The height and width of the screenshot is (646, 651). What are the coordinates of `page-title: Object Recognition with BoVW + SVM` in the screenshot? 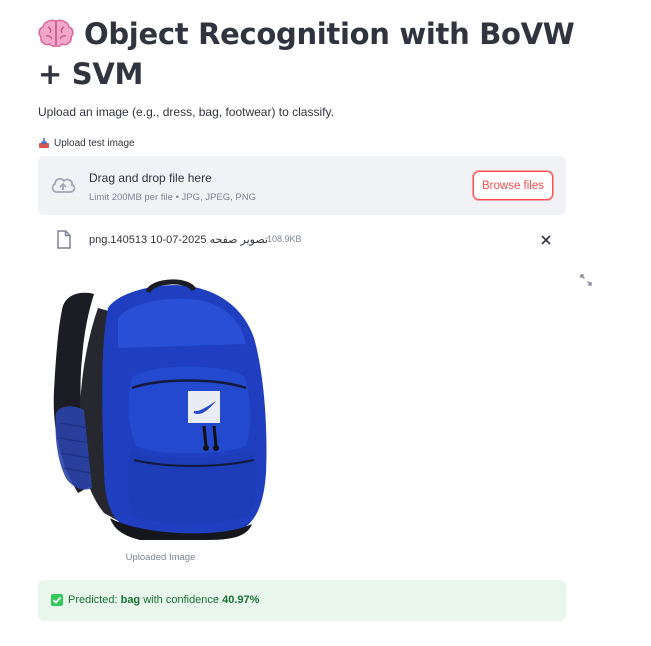 It's located at (308, 54).